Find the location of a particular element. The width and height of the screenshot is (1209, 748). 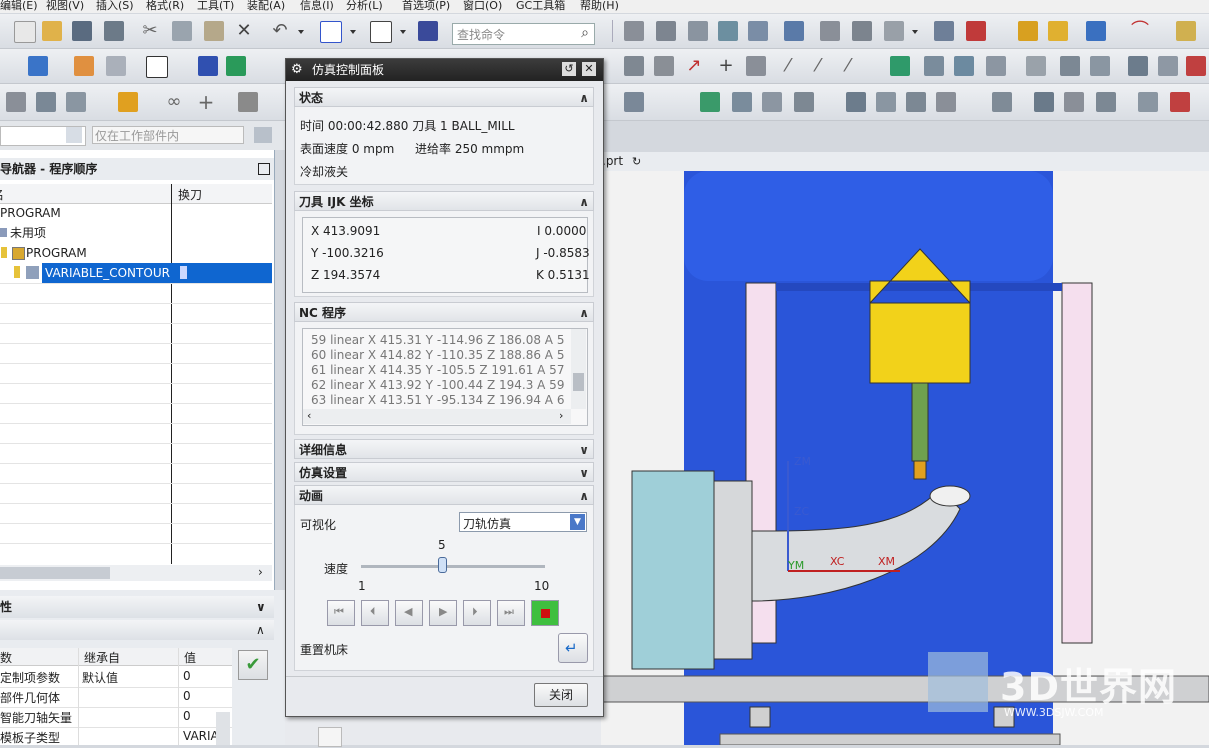

menu-assembly: 装配(A) is located at coordinates (266, 5).